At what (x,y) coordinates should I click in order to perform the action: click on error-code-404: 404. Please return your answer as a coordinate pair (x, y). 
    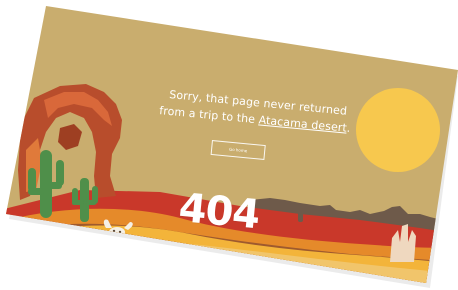
    Looking at the image, I should click on (219, 212).